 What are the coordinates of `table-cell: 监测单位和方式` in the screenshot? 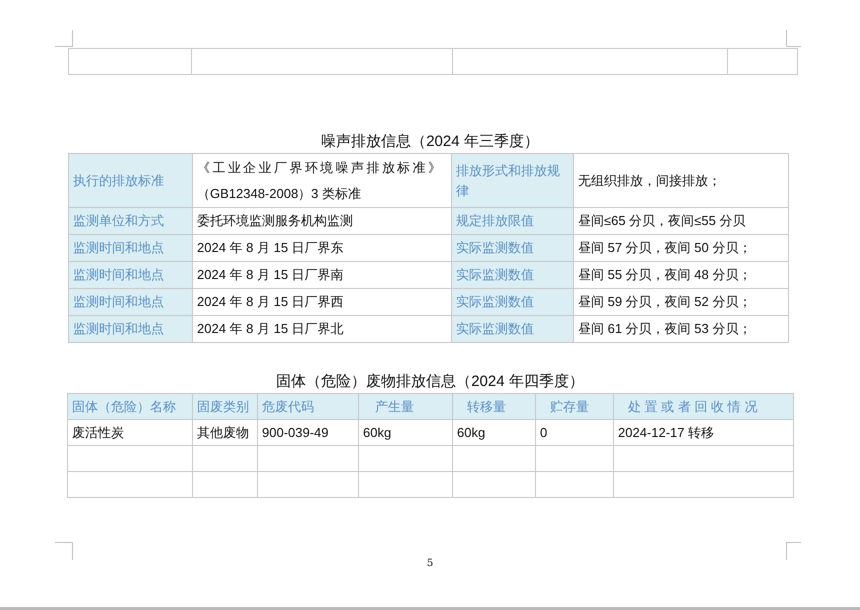 It's located at (130, 221).